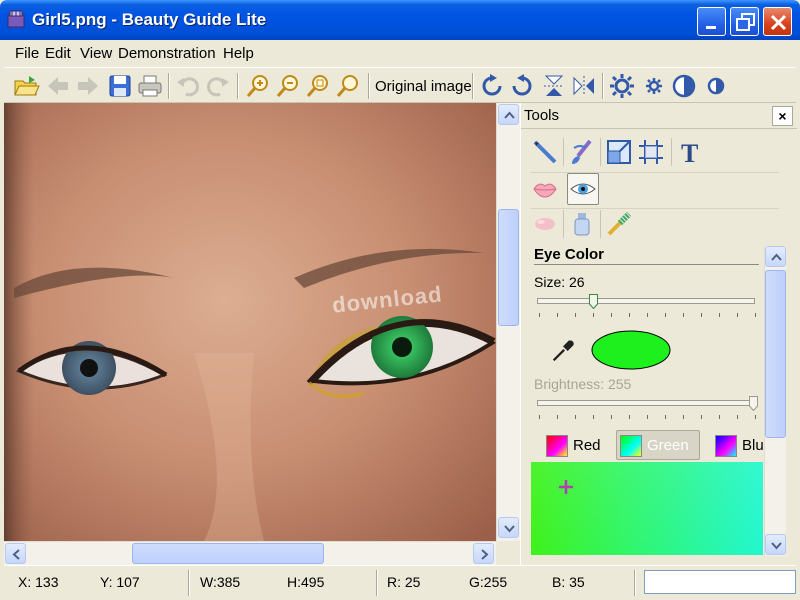  I want to click on contrast-icon, so click(684, 86).